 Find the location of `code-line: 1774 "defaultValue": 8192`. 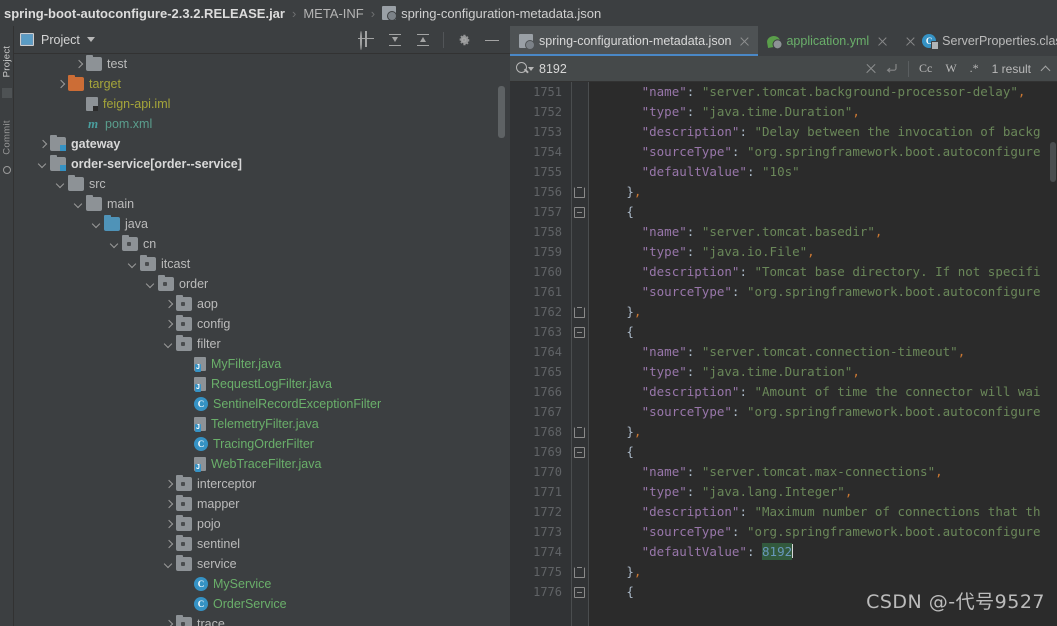

code-line: 1774 "defaultValue": 8192 is located at coordinates (783, 552).